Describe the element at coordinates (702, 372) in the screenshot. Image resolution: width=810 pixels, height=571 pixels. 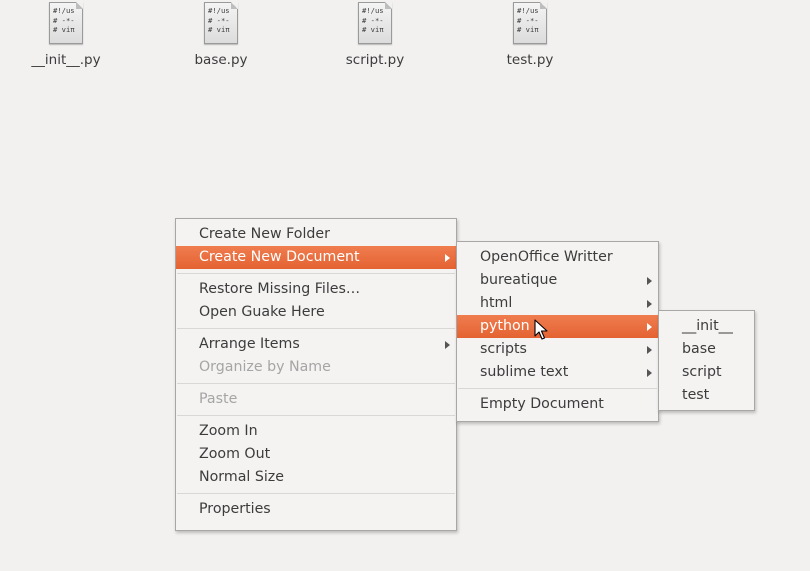
I see `menu-item-label: script` at that location.